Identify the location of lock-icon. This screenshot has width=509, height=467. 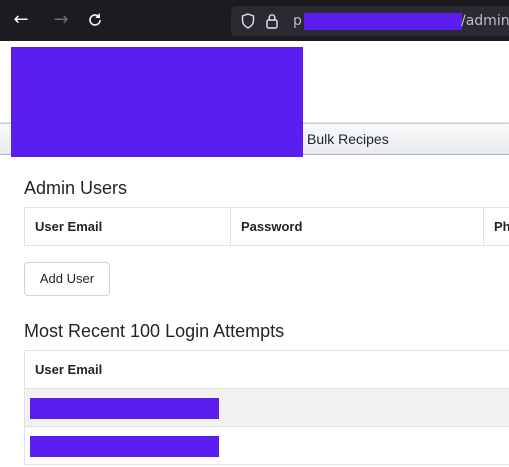
(272, 21).